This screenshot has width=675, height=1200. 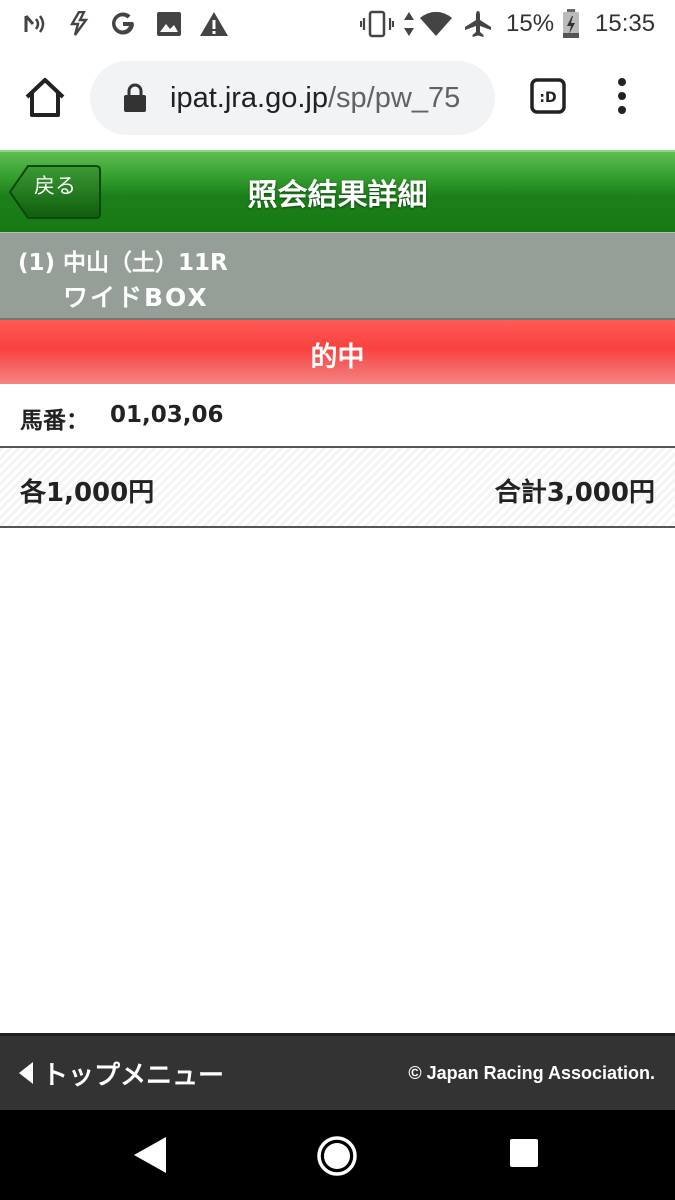 What do you see at coordinates (409, 24) in the screenshot?
I see `data-arrows-icon` at bounding box center [409, 24].